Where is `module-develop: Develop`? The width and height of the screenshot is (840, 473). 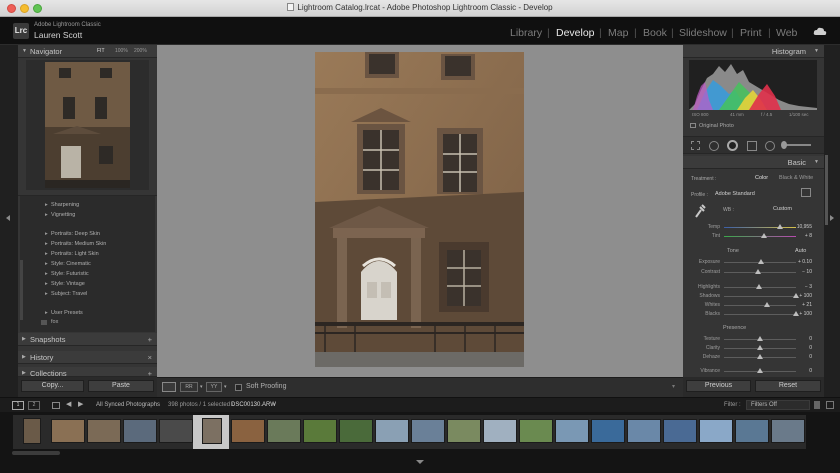 module-develop: Develop is located at coordinates (575, 33).